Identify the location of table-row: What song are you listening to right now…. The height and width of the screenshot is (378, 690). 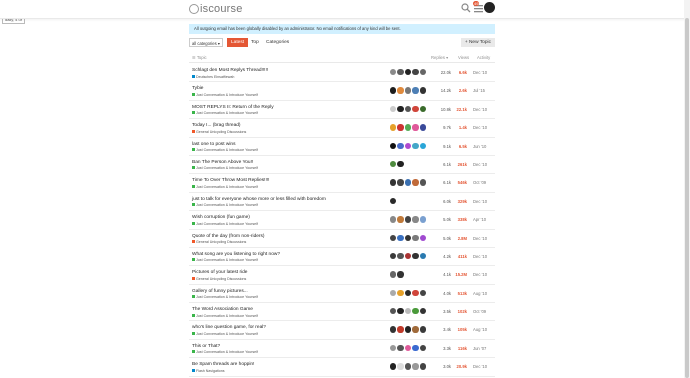
(342, 257).